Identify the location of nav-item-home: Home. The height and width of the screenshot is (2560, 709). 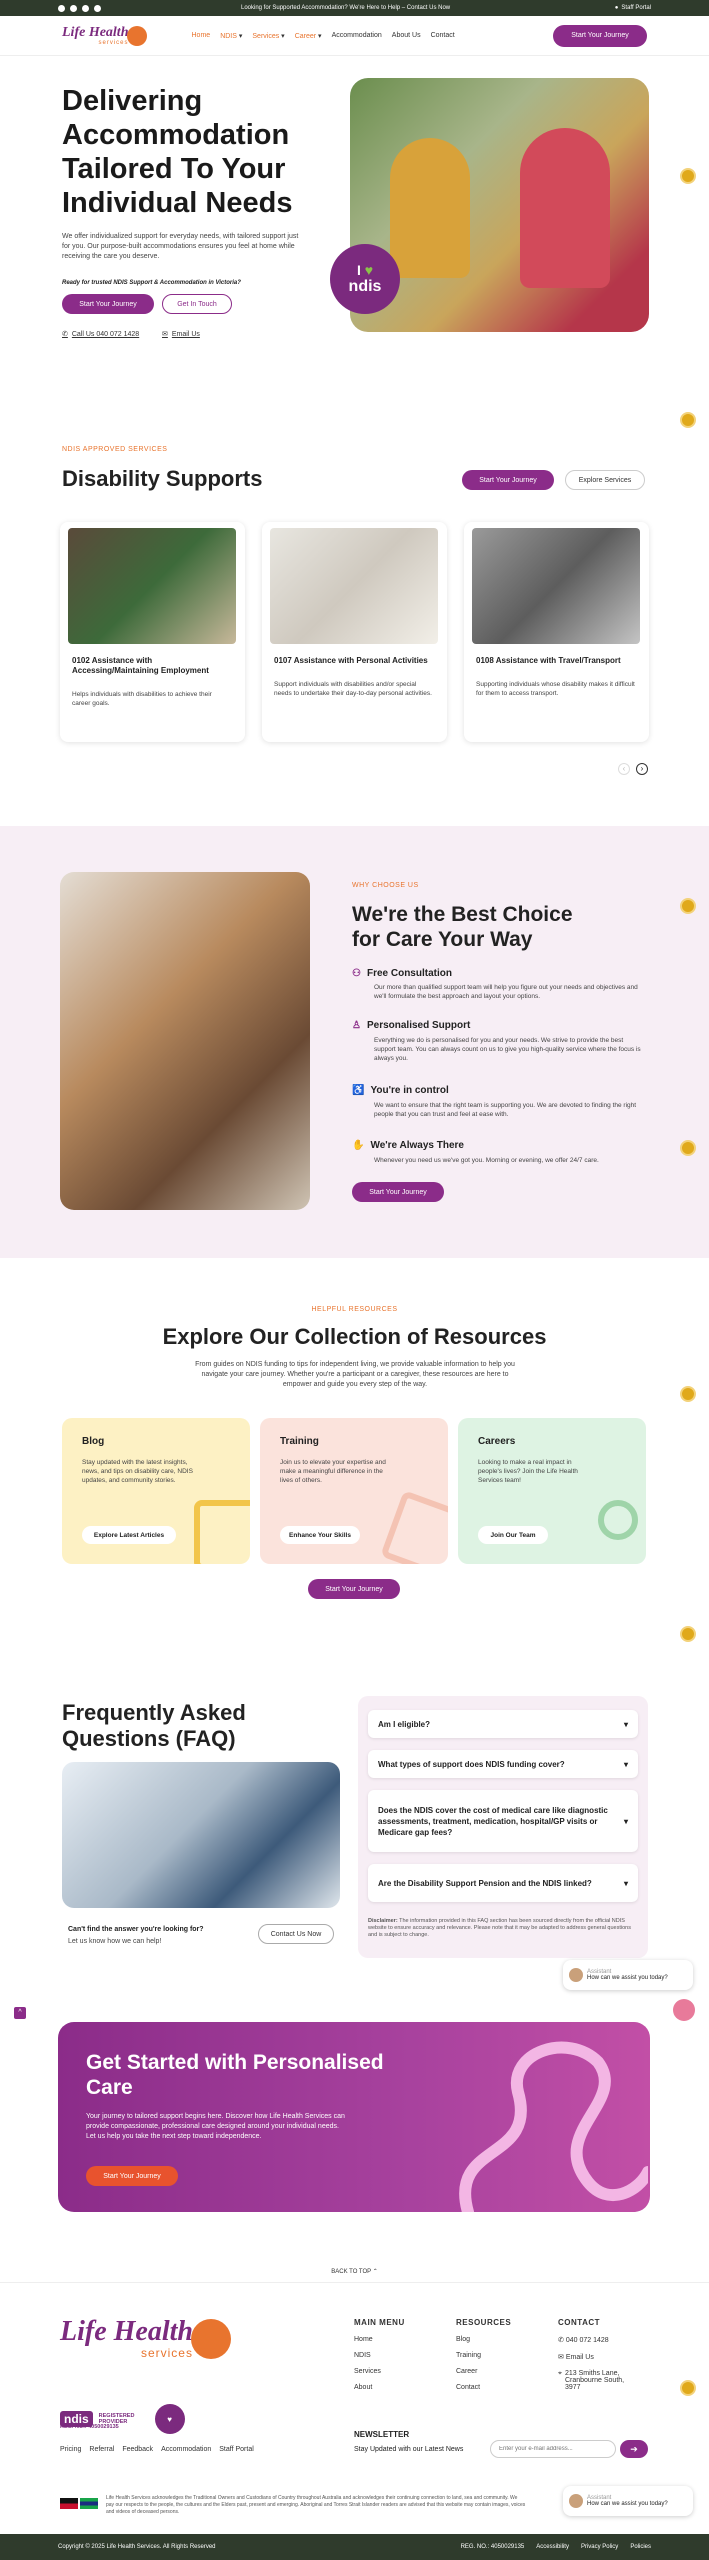
(201, 36).